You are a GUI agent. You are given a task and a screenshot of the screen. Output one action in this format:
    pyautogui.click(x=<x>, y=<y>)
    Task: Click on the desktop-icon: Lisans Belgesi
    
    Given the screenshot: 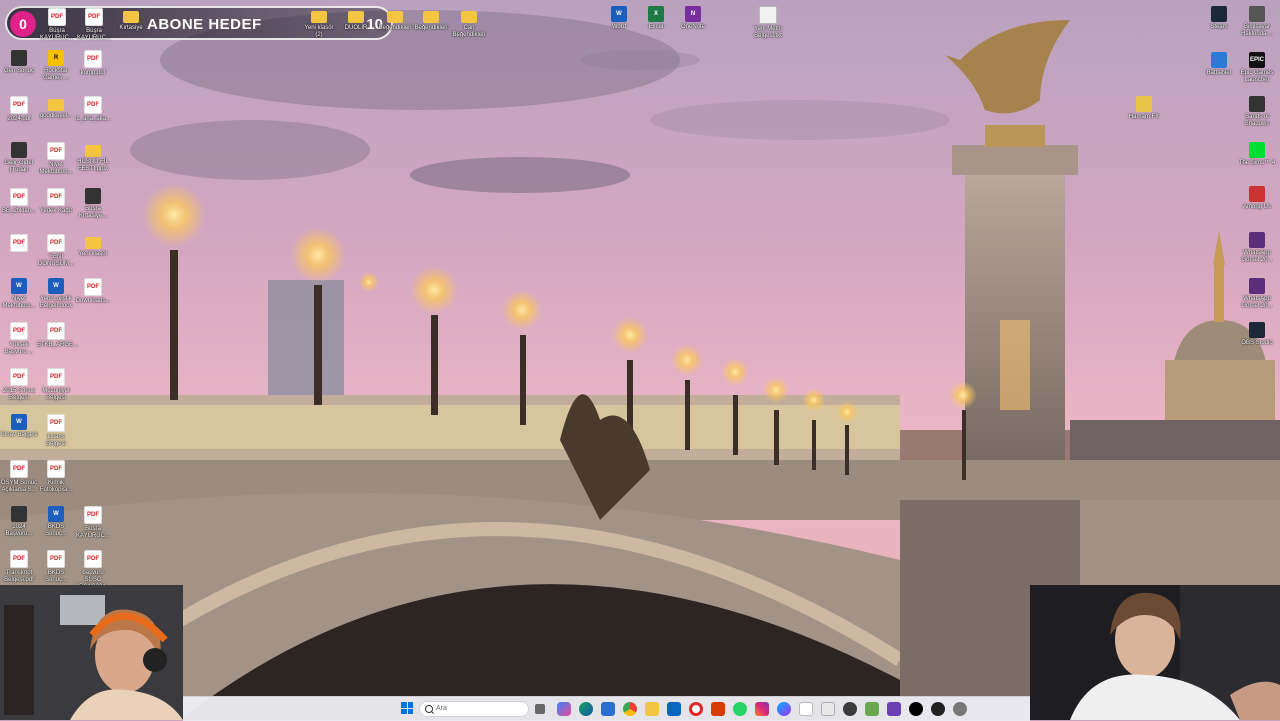 What is the action you would take?
    pyautogui.click(x=56, y=431)
    